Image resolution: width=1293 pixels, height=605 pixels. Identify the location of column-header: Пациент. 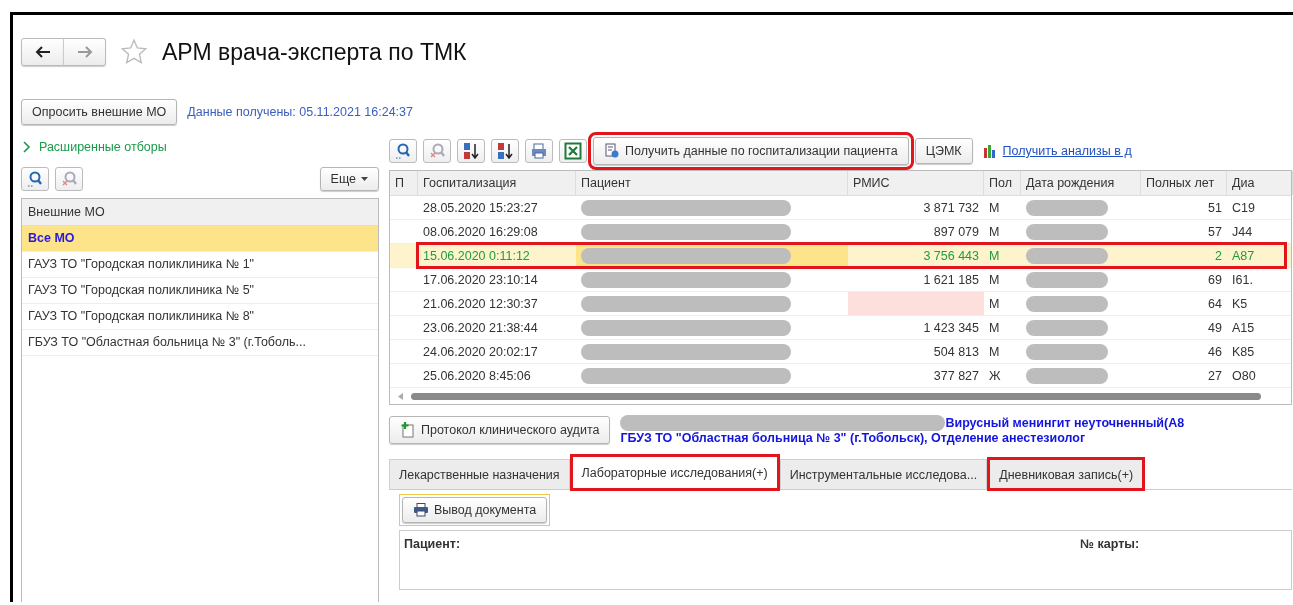
(712, 183).